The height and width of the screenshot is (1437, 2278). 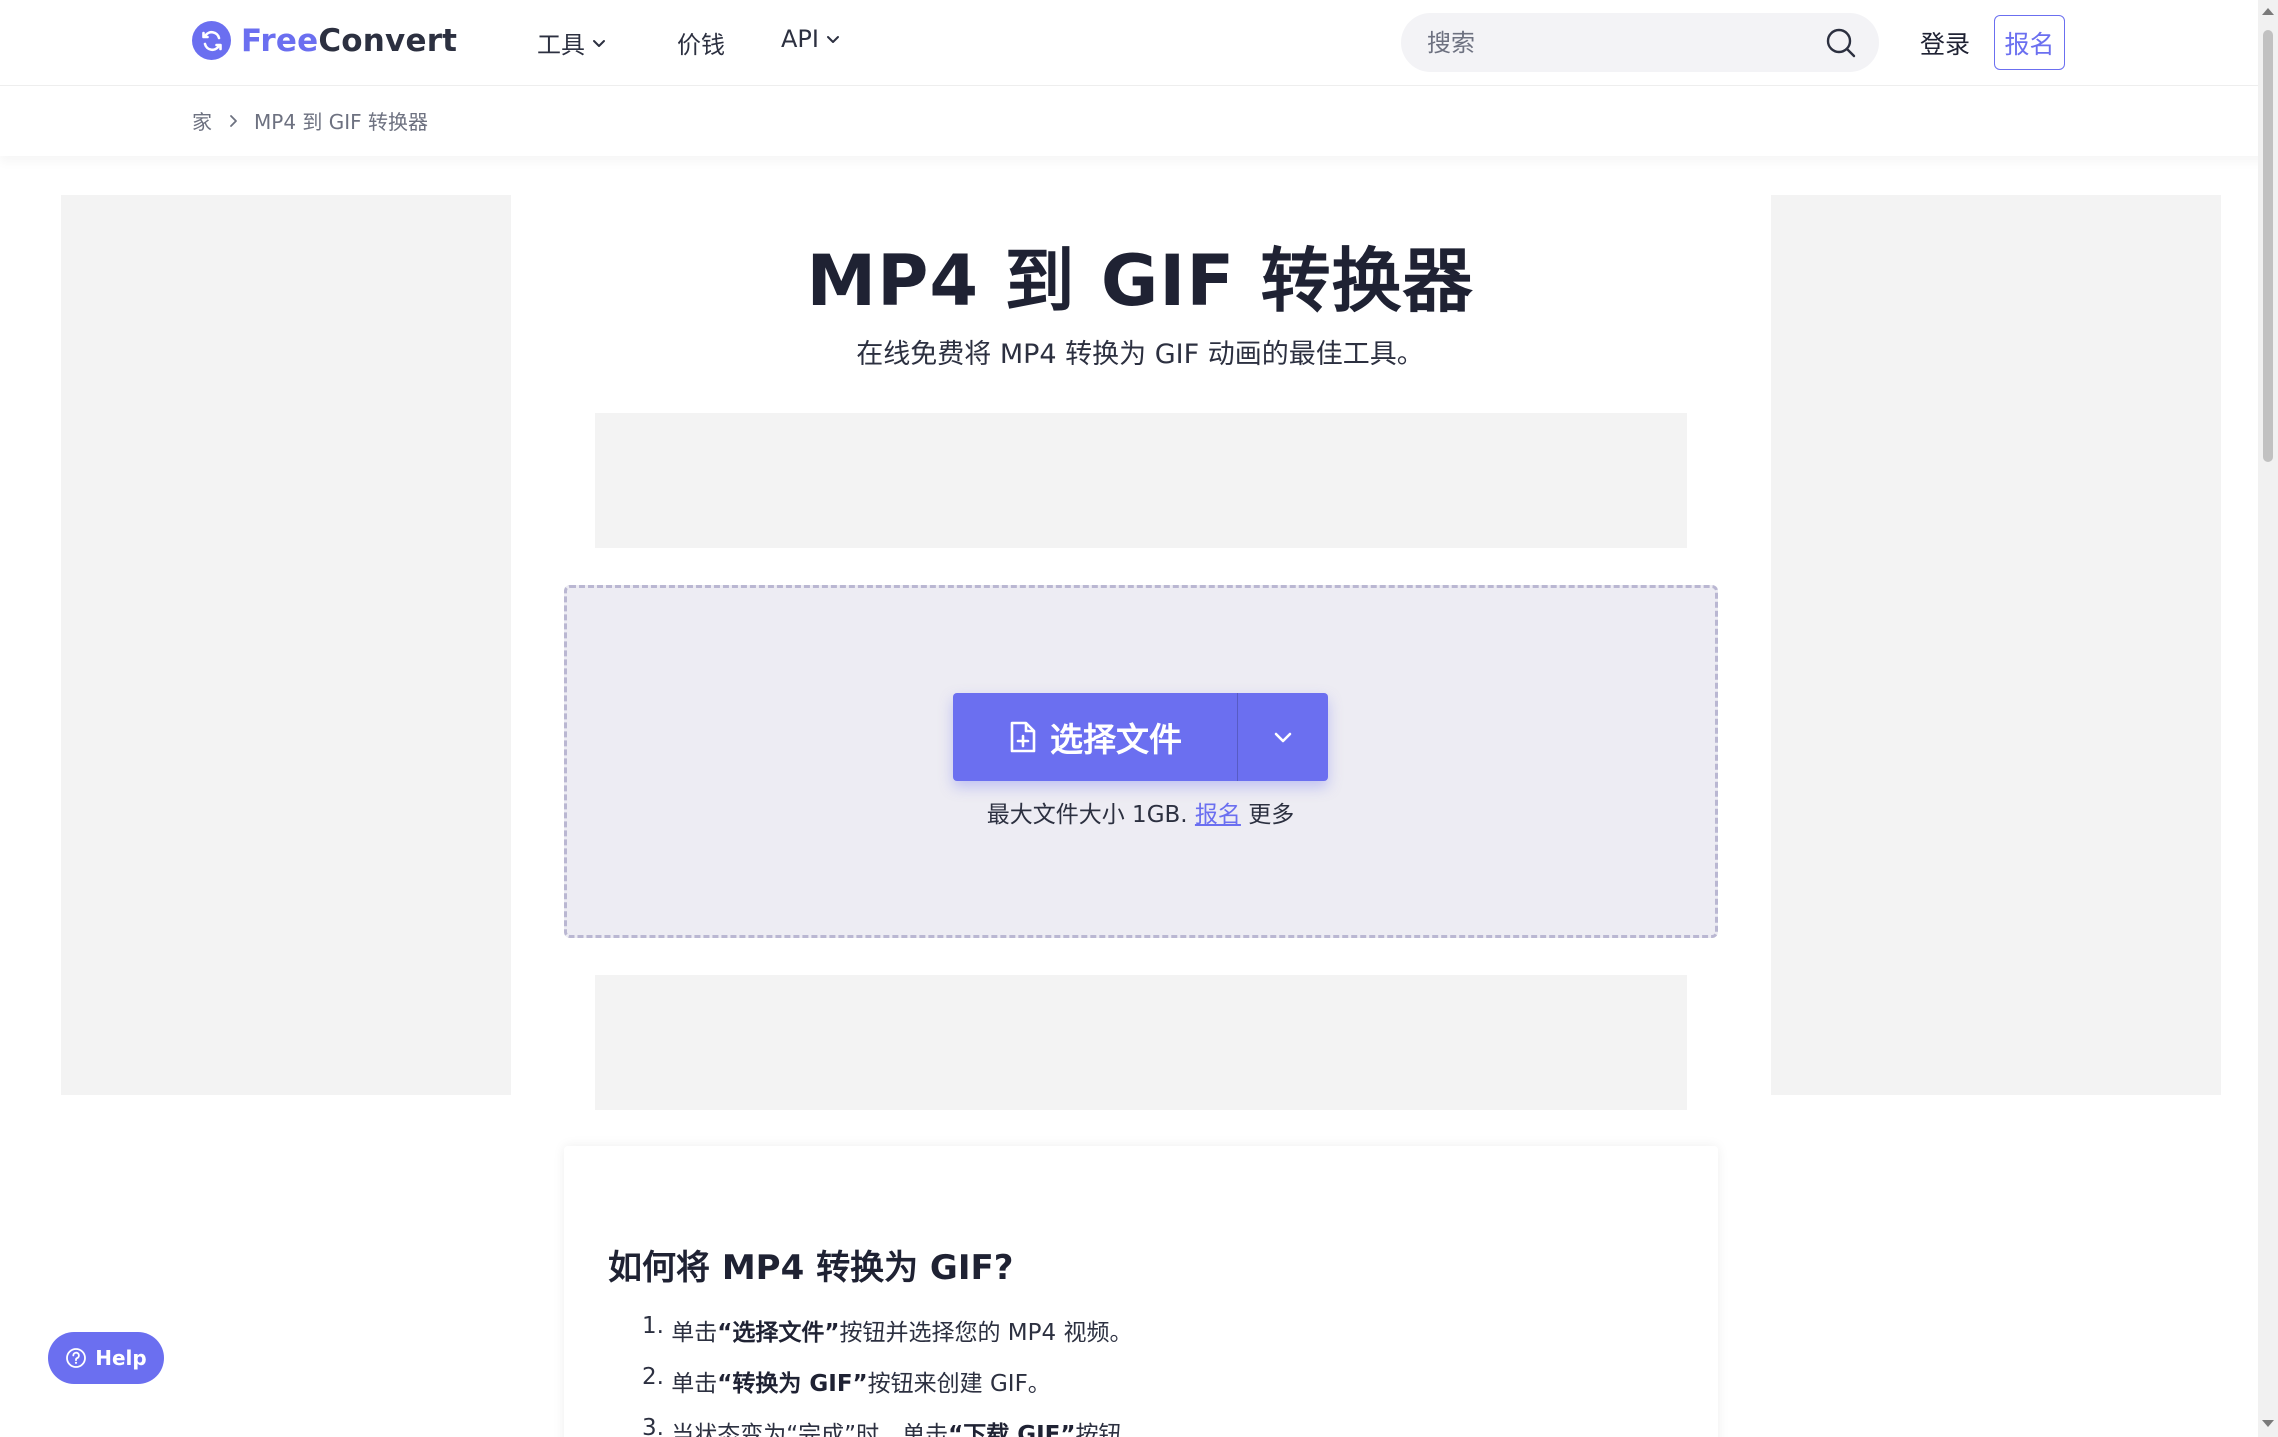 I want to click on search-box, so click(x=1640, y=42).